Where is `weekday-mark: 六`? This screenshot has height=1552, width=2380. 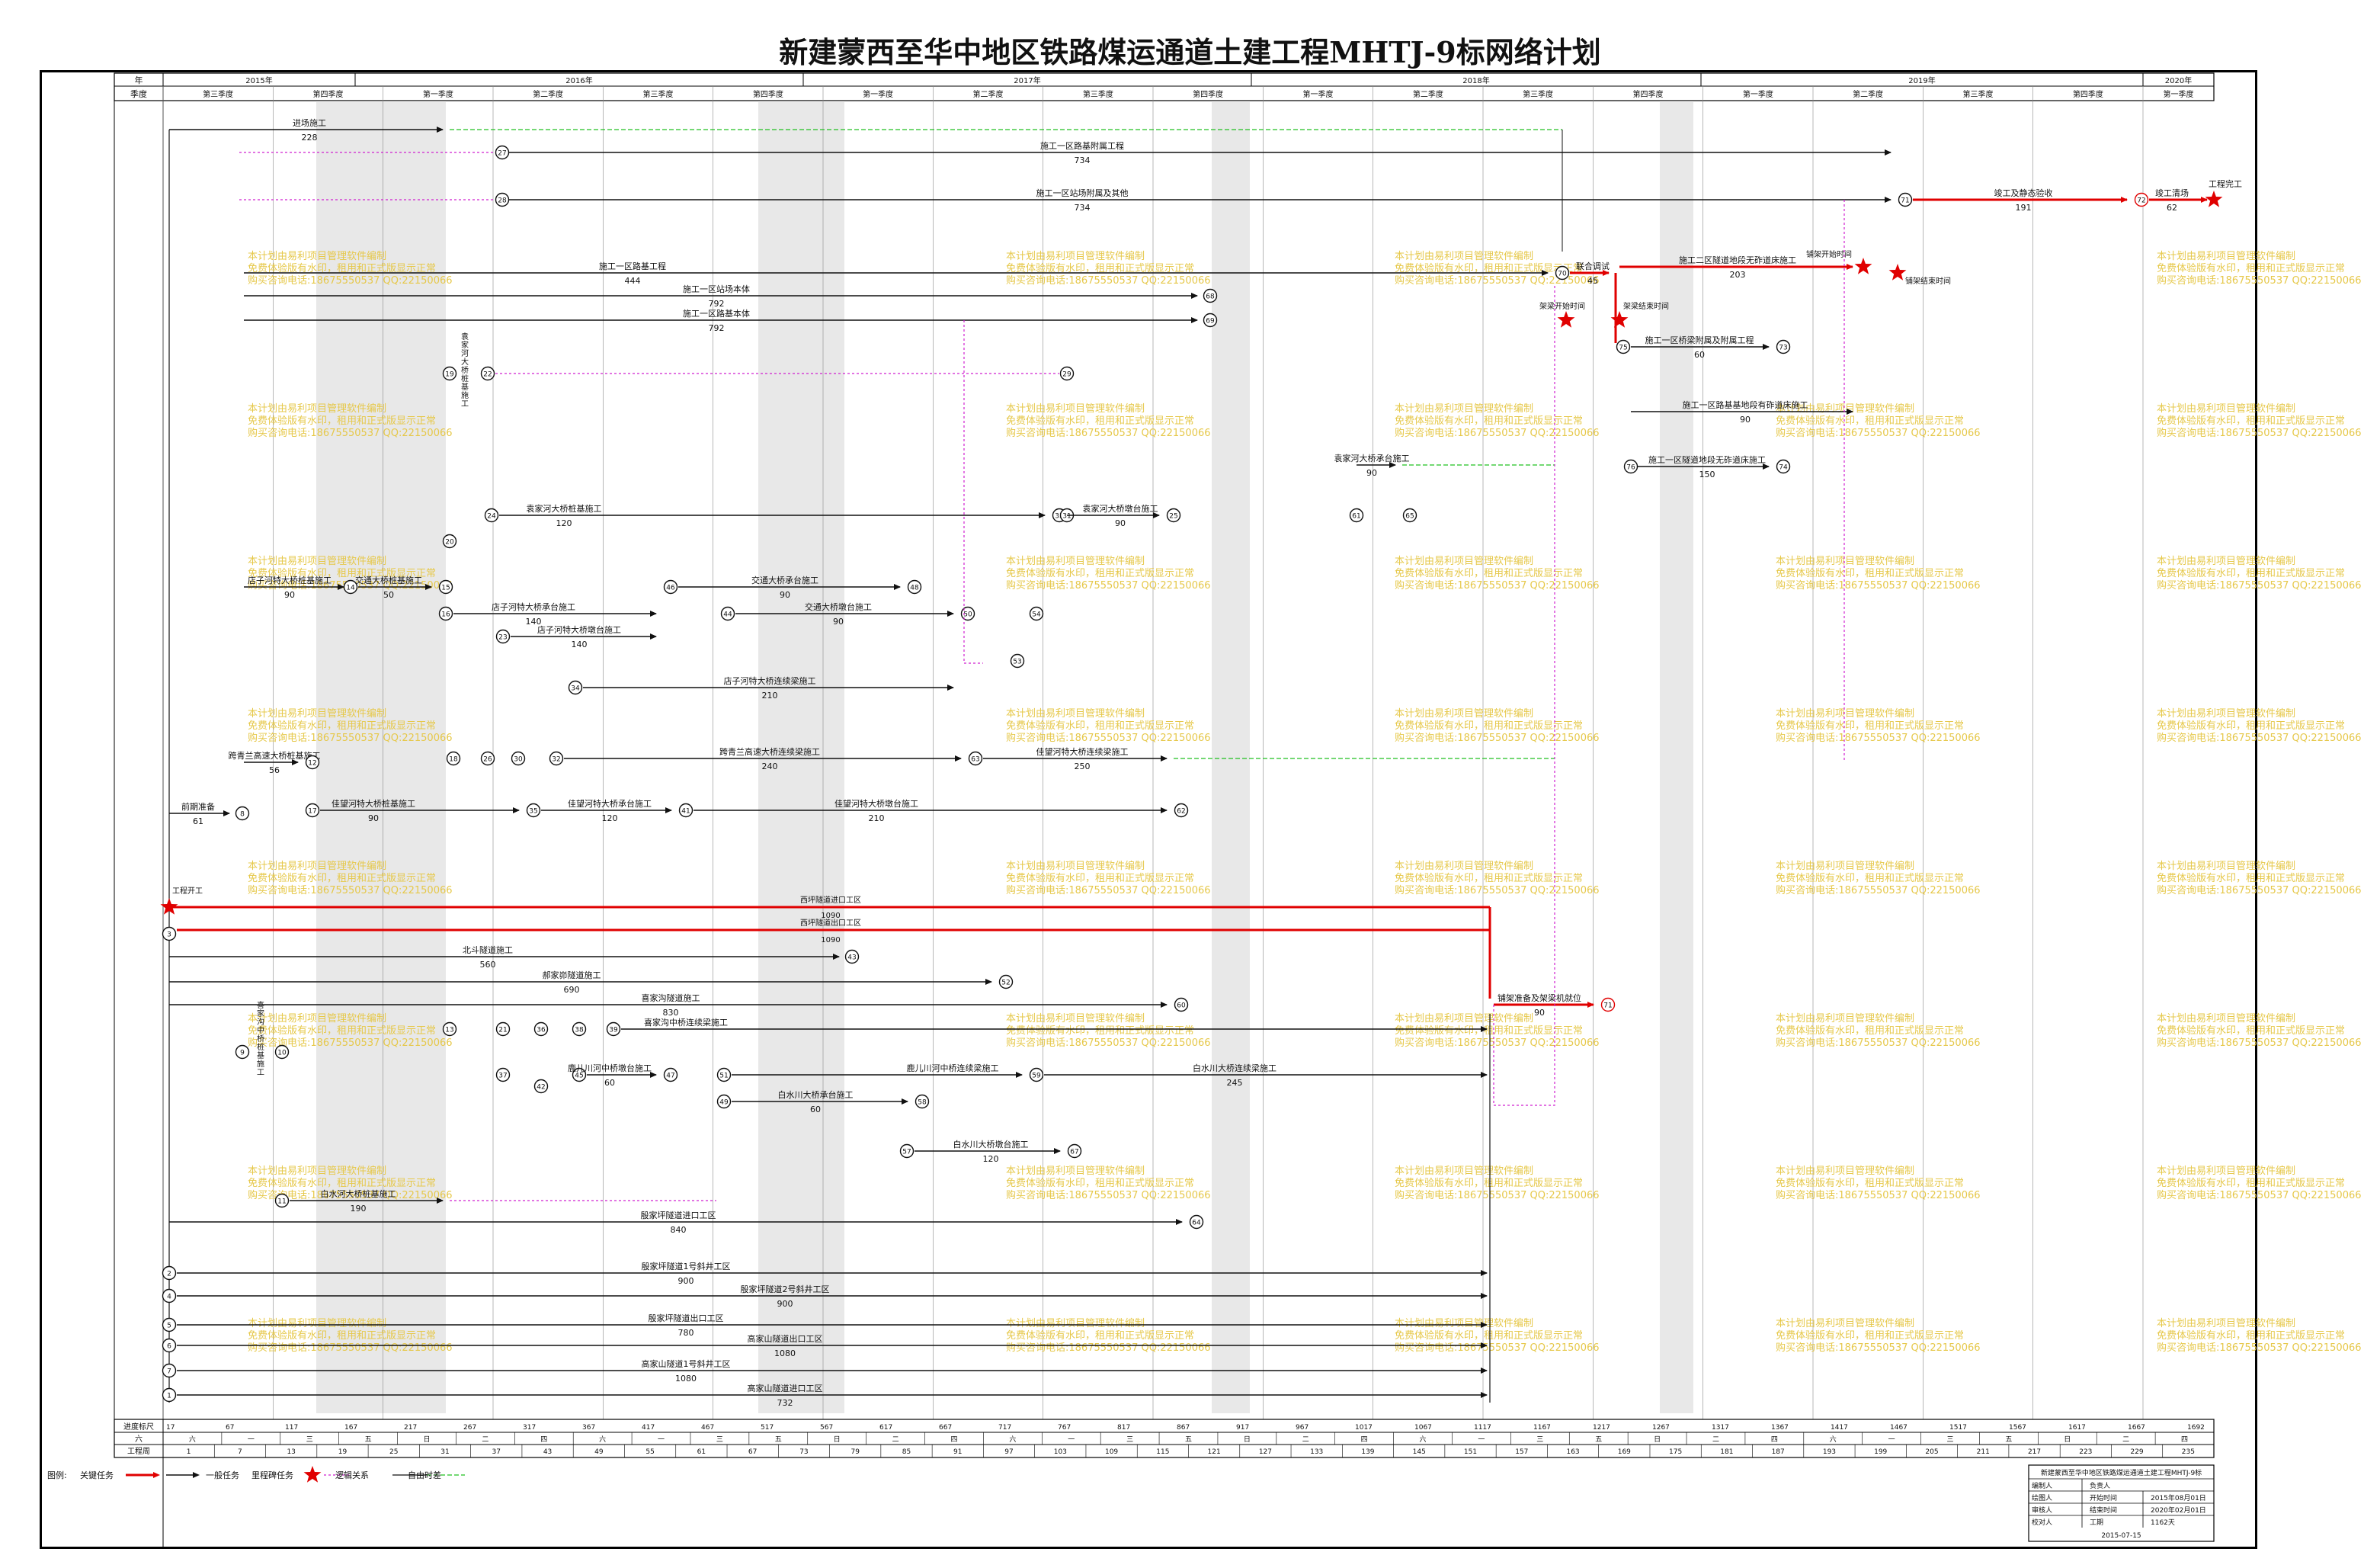 weekday-mark: 六 is located at coordinates (192, 1439).